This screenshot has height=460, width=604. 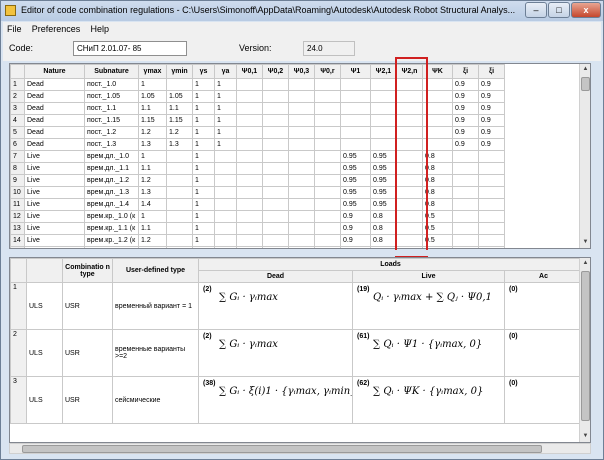 What do you see at coordinates (111, 71) in the screenshot?
I see `column-header: Subnature` at bounding box center [111, 71].